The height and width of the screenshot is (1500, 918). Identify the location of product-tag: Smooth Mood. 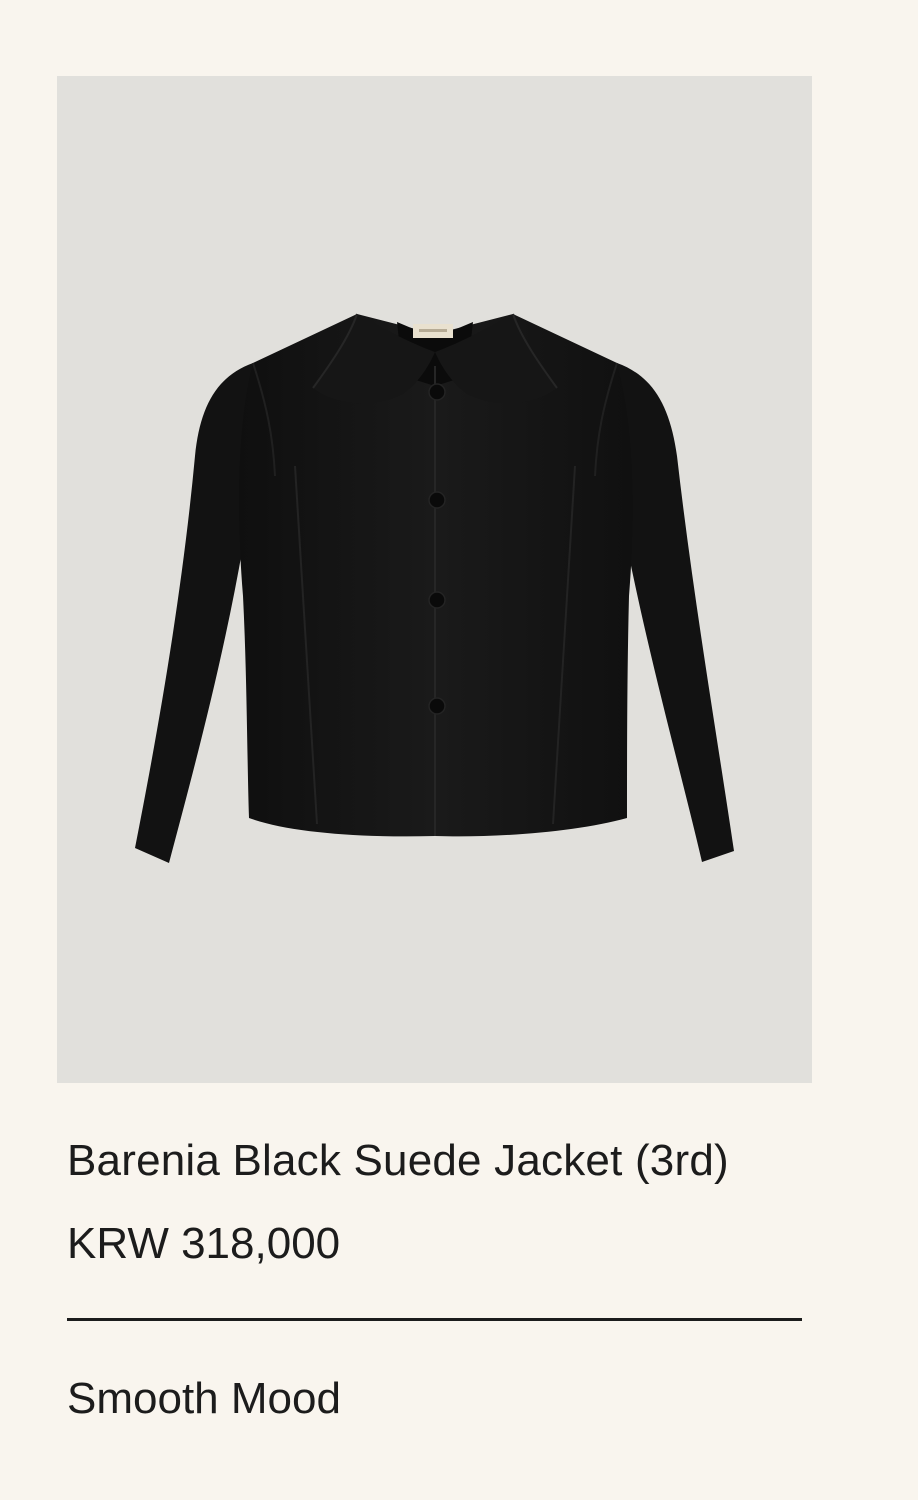
(204, 1398).